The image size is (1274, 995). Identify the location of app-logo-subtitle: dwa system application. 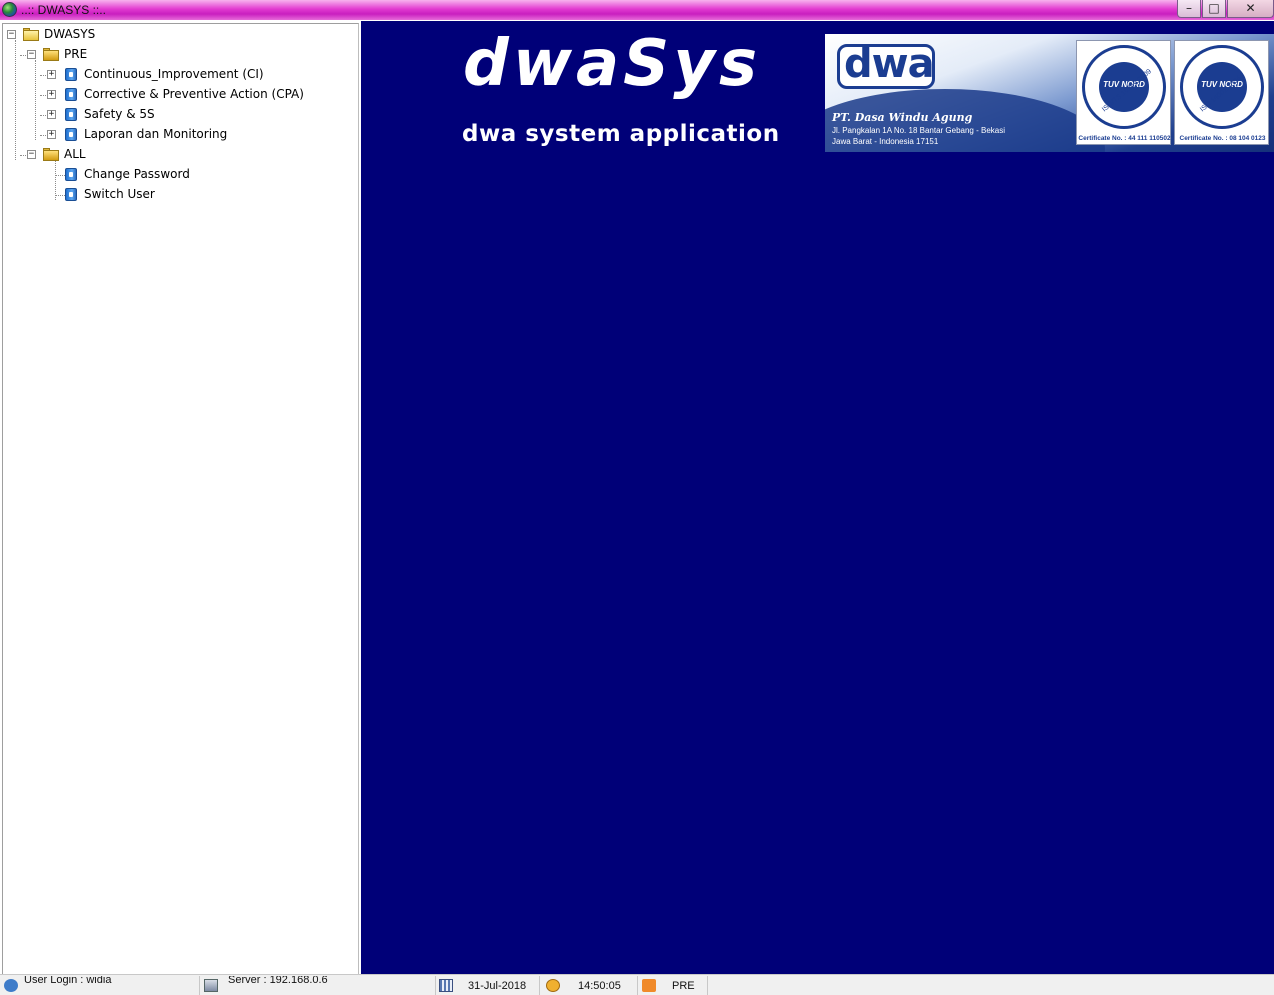
(621, 134).